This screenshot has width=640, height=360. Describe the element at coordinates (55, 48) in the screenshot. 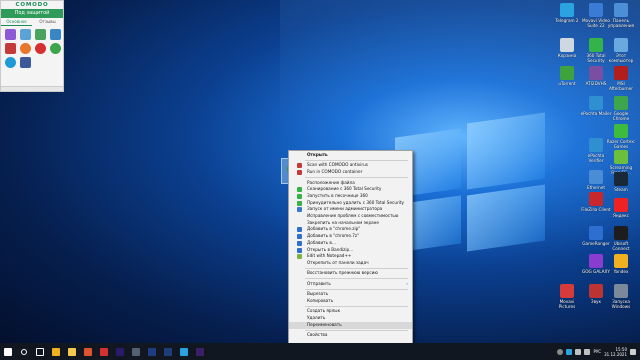

I see `chrome-icon` at that location.